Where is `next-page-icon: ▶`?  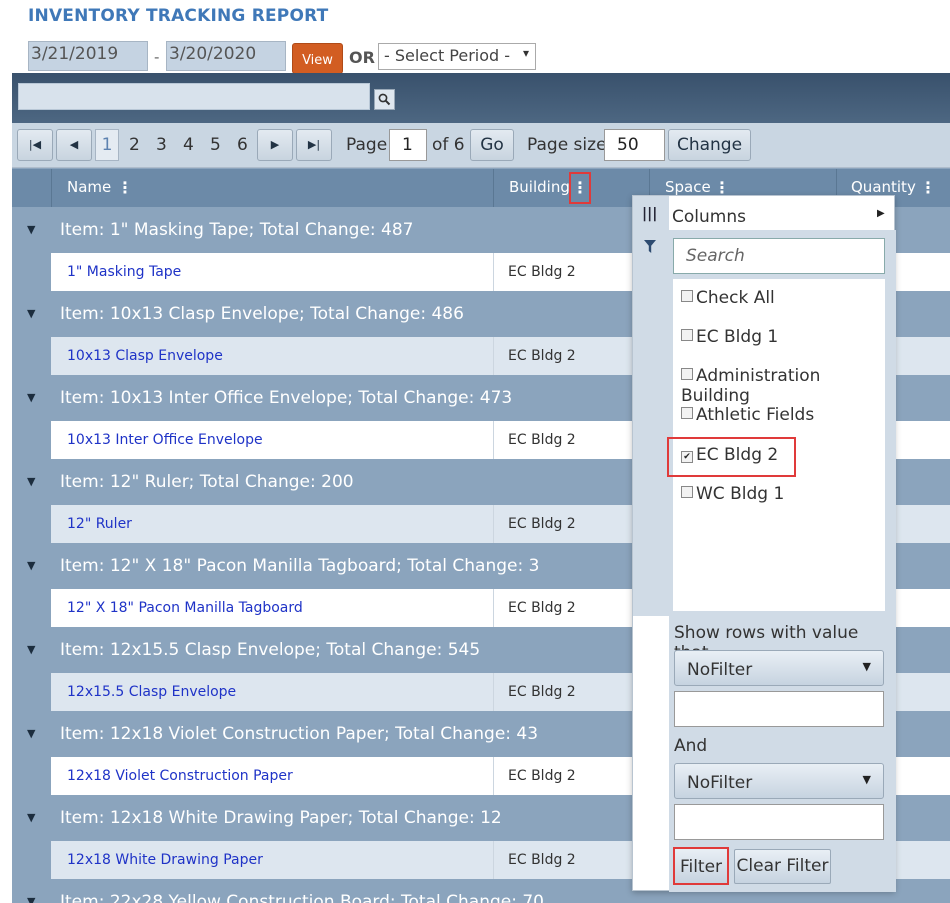 next-page-icon: ▶ is located at coordinates (275, 145).